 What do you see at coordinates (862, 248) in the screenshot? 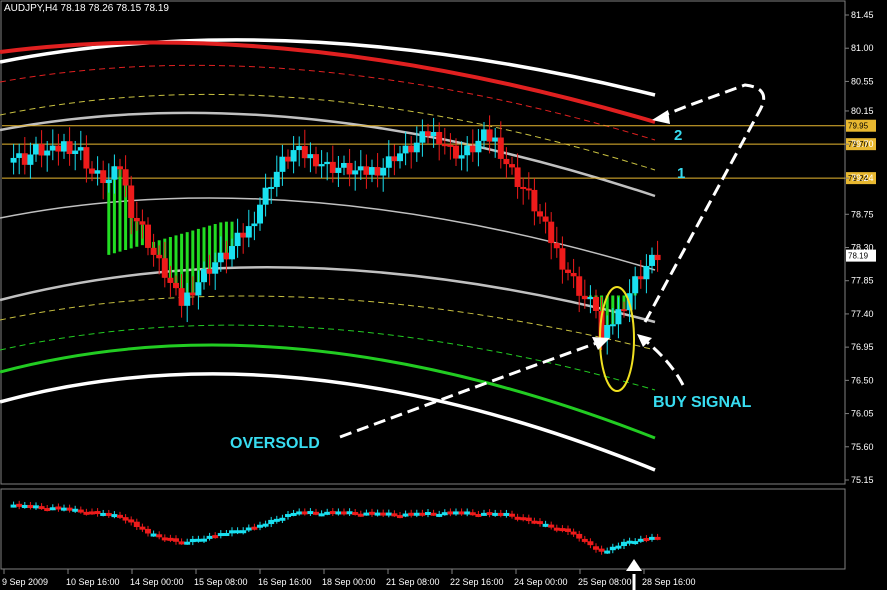
I see `y-tick-label: 78.30` at bounding box center [862, 248].